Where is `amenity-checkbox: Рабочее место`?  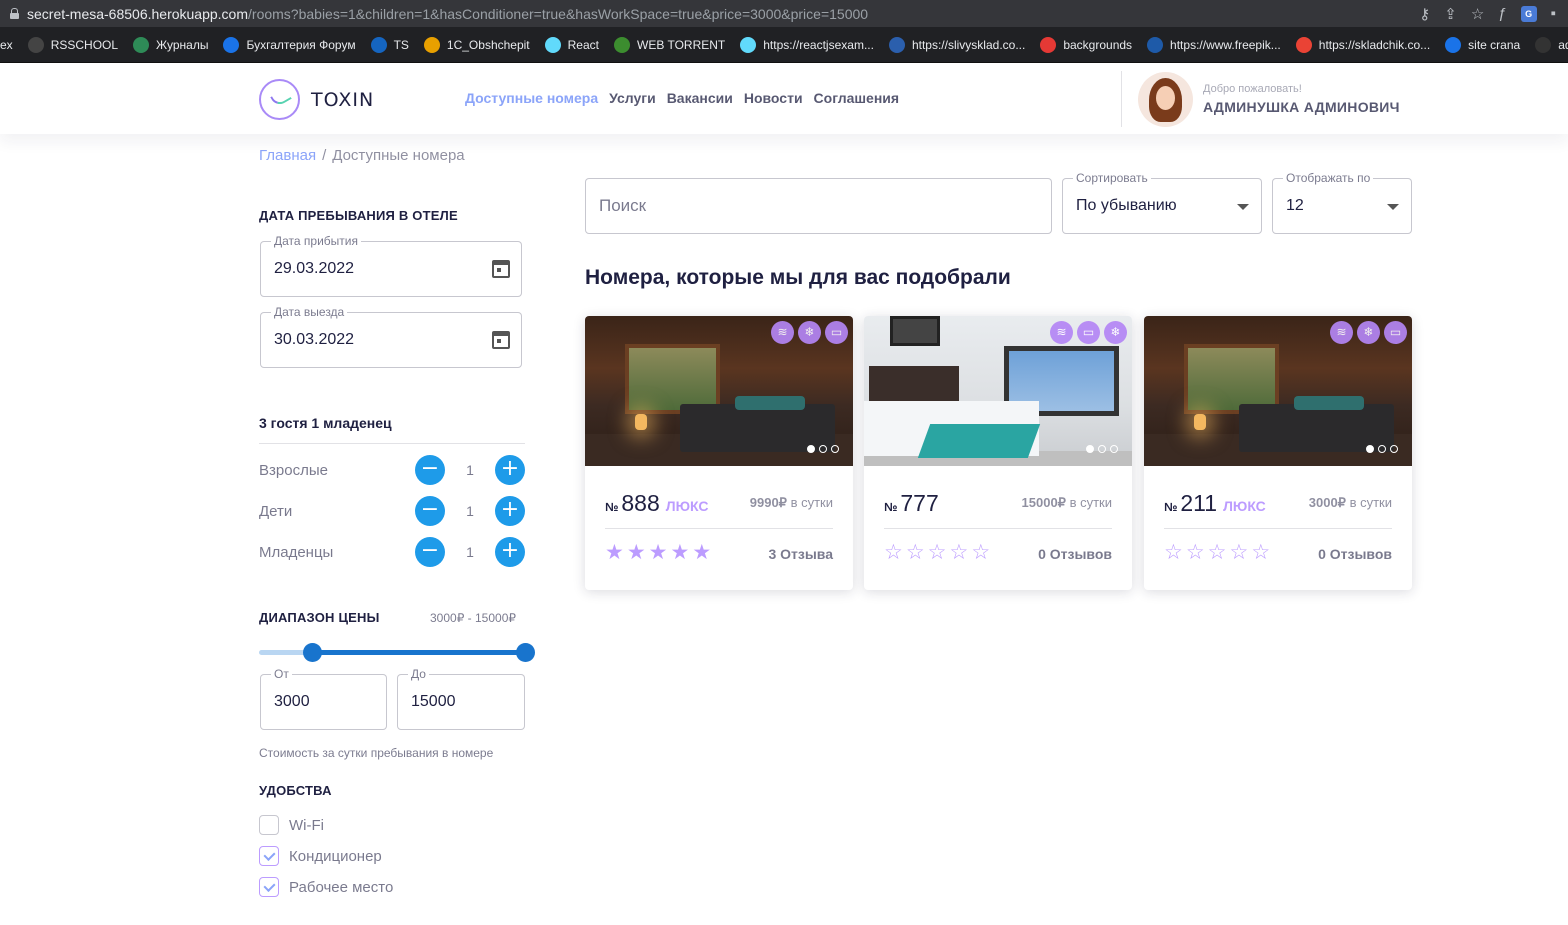
amenity-checkbox: Рабочее место is located at coordinates (326, 887).